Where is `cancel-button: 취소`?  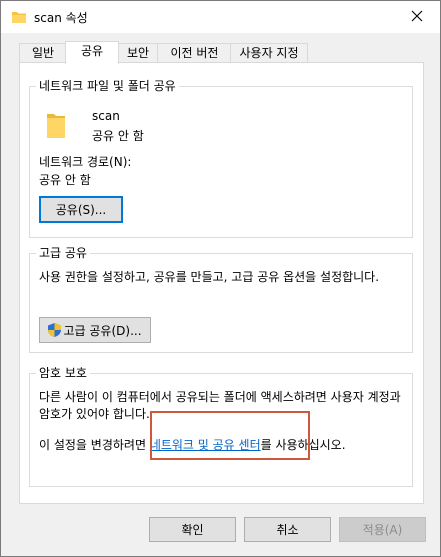 cancel-button: 취소 is located at coordinates (287, 529).